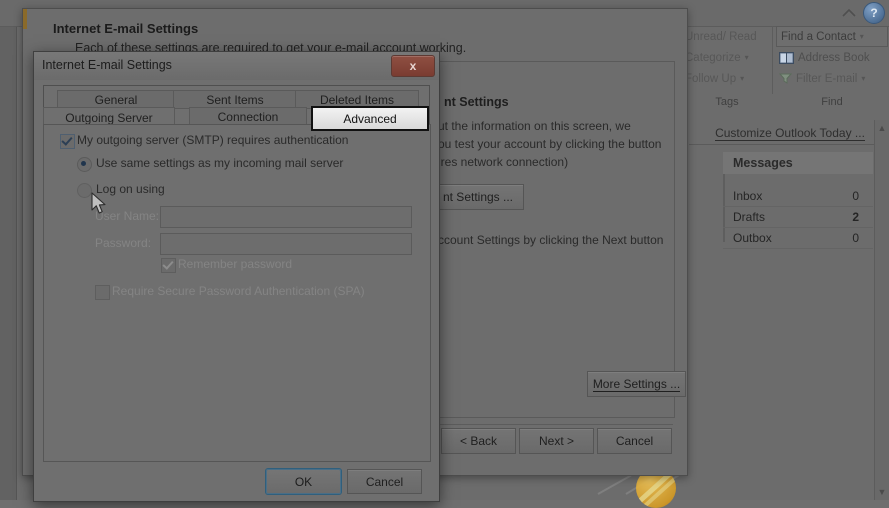 The height and width of the screenshot is (508, 889). Describe the element at coordinates (832, 102) in the screenshot. I see `ribbon-group-label-find: Find` at that location.